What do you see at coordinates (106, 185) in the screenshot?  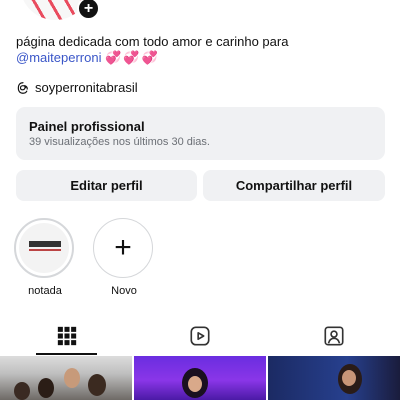 I see `edit-profile-button: Editar perfil` at bounding box center [106, 185].